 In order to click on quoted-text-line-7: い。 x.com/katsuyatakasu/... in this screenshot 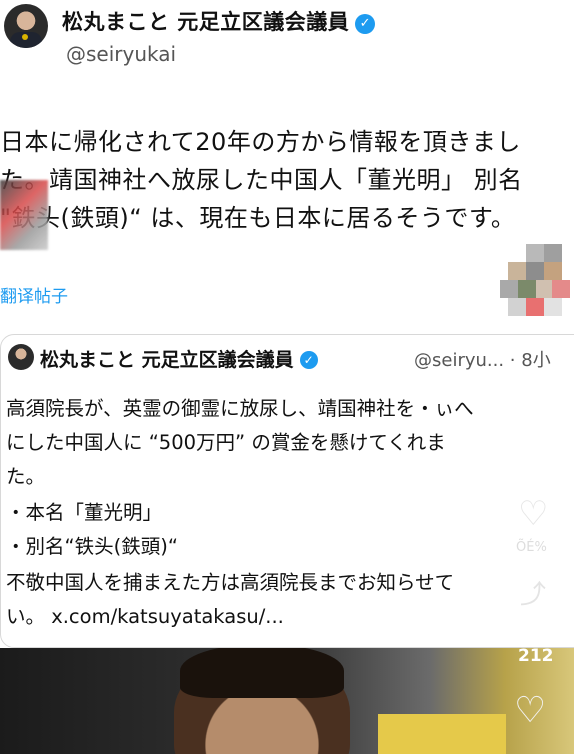, I will do `click(145, 614)`.